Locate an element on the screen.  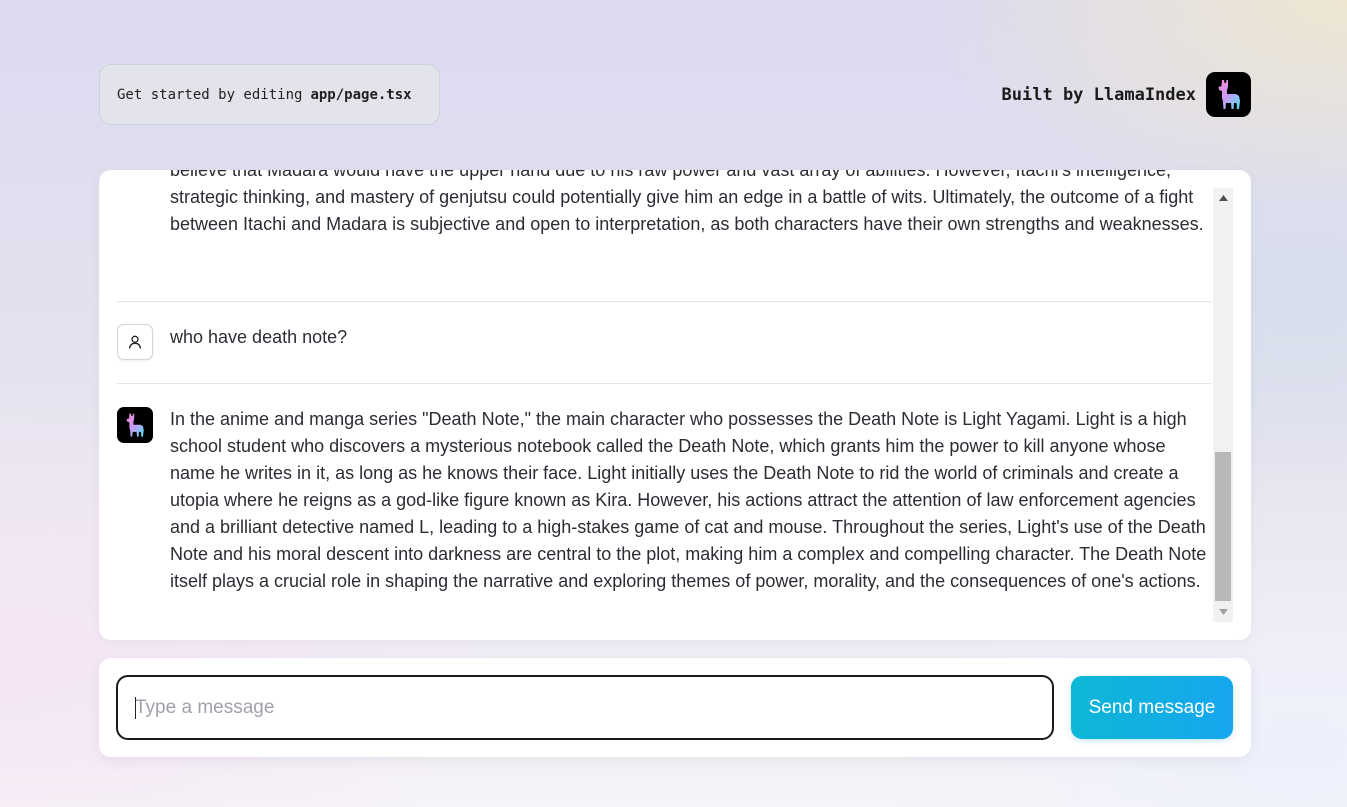
llama-logo-icon is located at coordinates (1228, 94).